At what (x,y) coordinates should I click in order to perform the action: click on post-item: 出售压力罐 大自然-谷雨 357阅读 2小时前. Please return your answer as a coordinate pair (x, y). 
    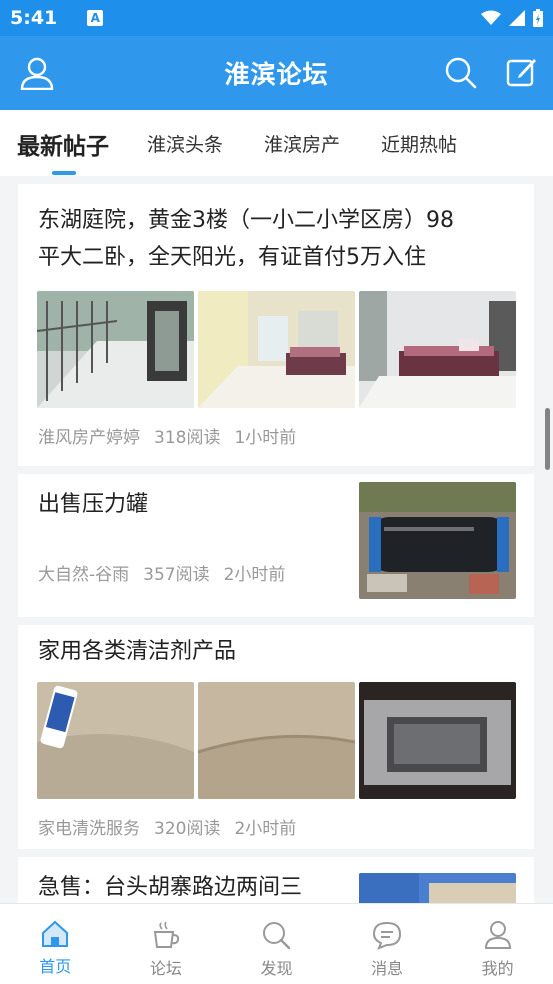
    Looking at the image, I should click on (276, 545).